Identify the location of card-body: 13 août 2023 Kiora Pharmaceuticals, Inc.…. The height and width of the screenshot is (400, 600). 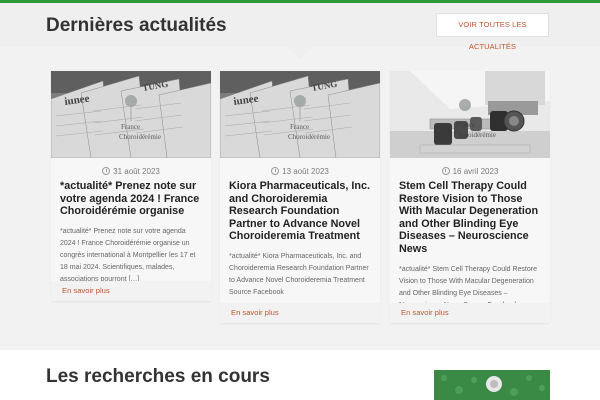
(300, 230).